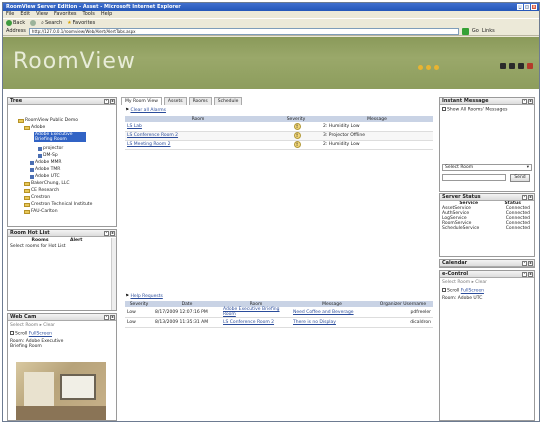 The width and height of the screenshot is (544, 427). I want to click on row-message: Need Coffee and Beverage, so click(332, 312).